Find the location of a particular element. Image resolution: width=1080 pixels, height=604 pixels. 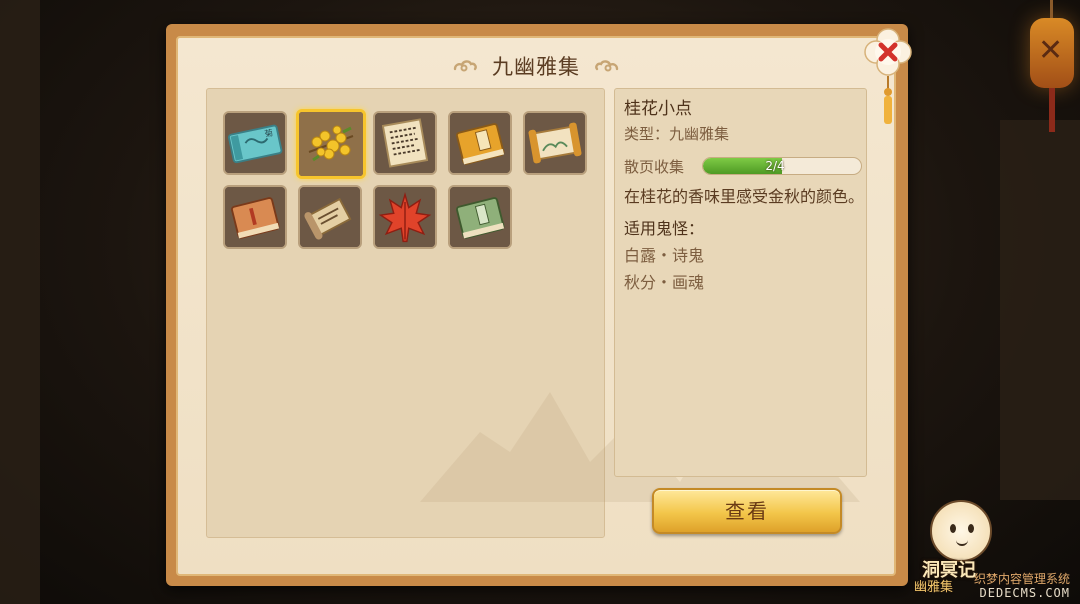

painting-scroll-icon is located at coordinates (555, 143).